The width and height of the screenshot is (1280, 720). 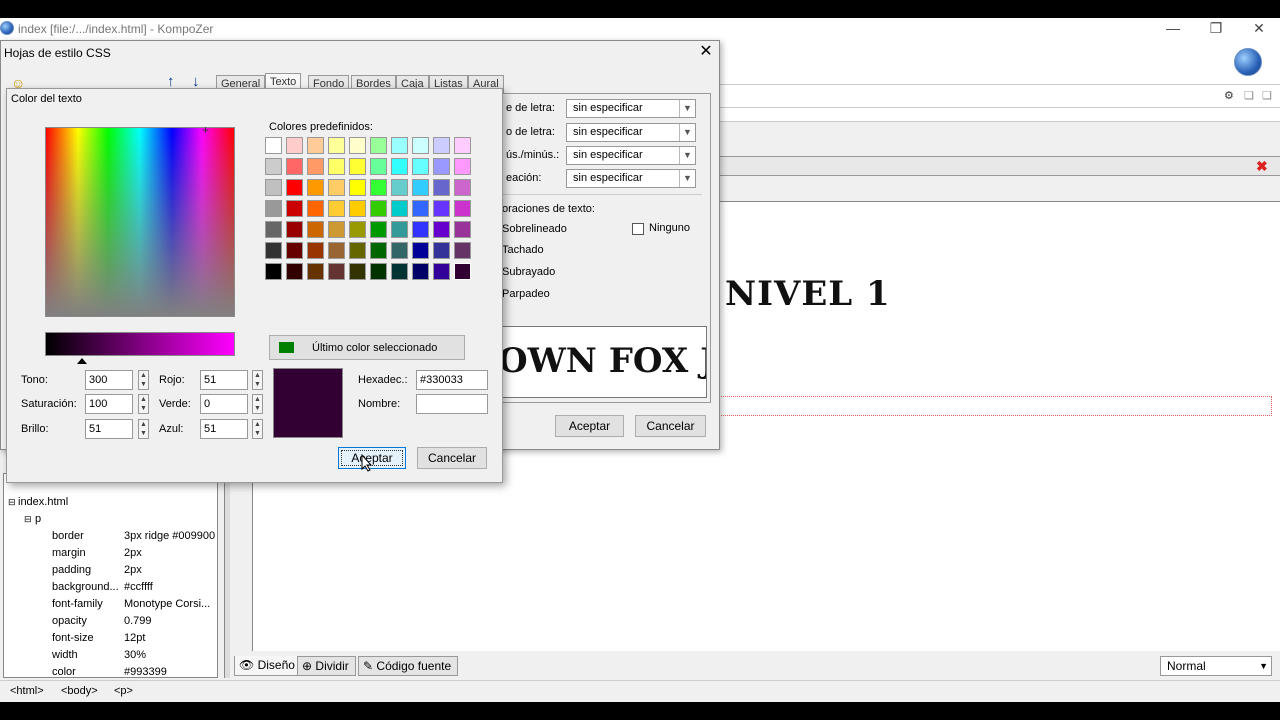 What do you see at coordinates (523, 250) in the screenshot?
I see `decoration-strike: Tachado` at bounding box center [523, 250].